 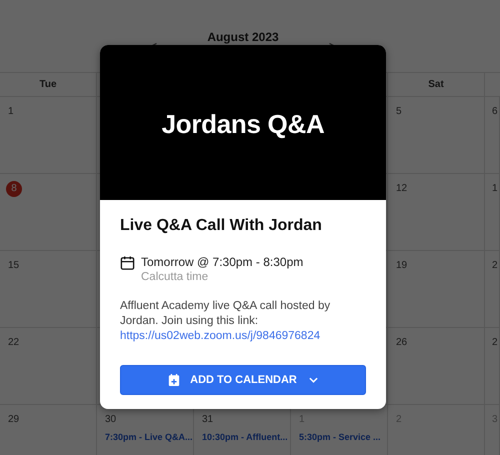 What do you see at coordinates (110, 420) in the screenshot?
I see `day-number: 30` at bounding box center [110, 420].